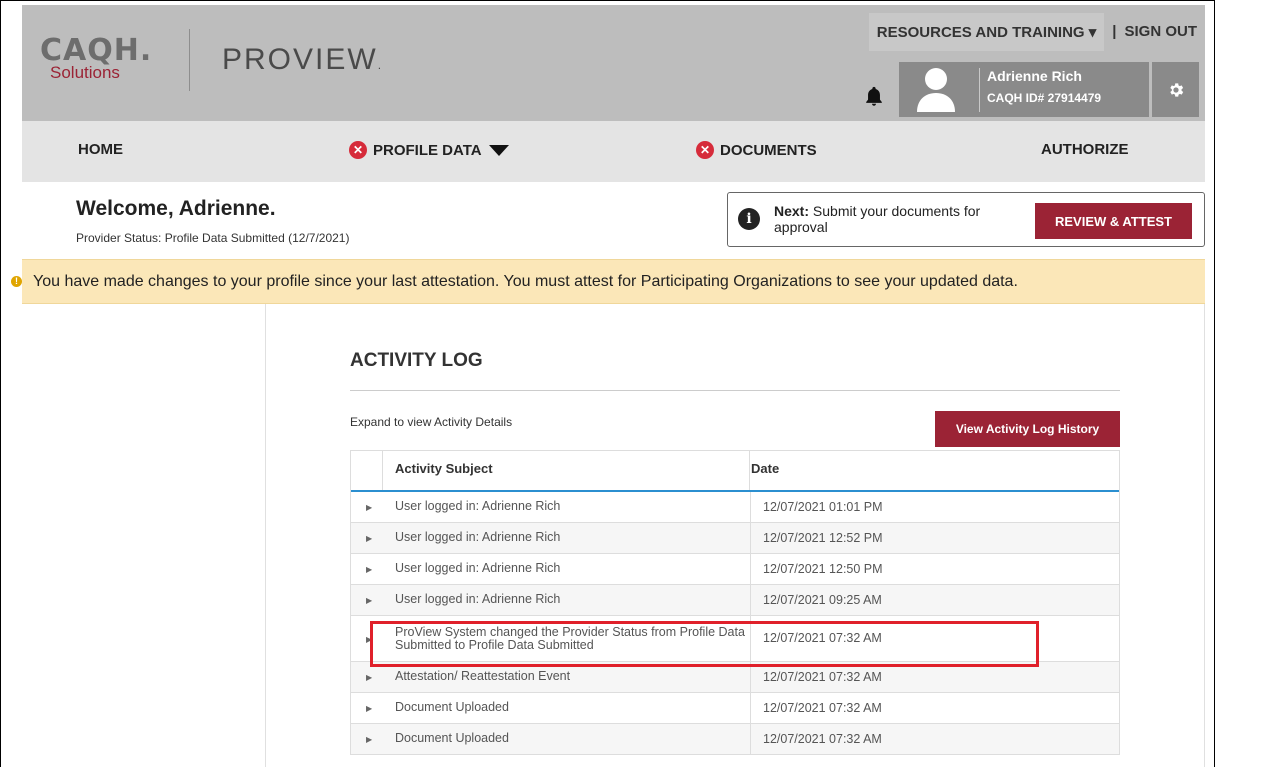 The image size is (1285, 767). I want to click on expand-column-header, so click(367, 470).